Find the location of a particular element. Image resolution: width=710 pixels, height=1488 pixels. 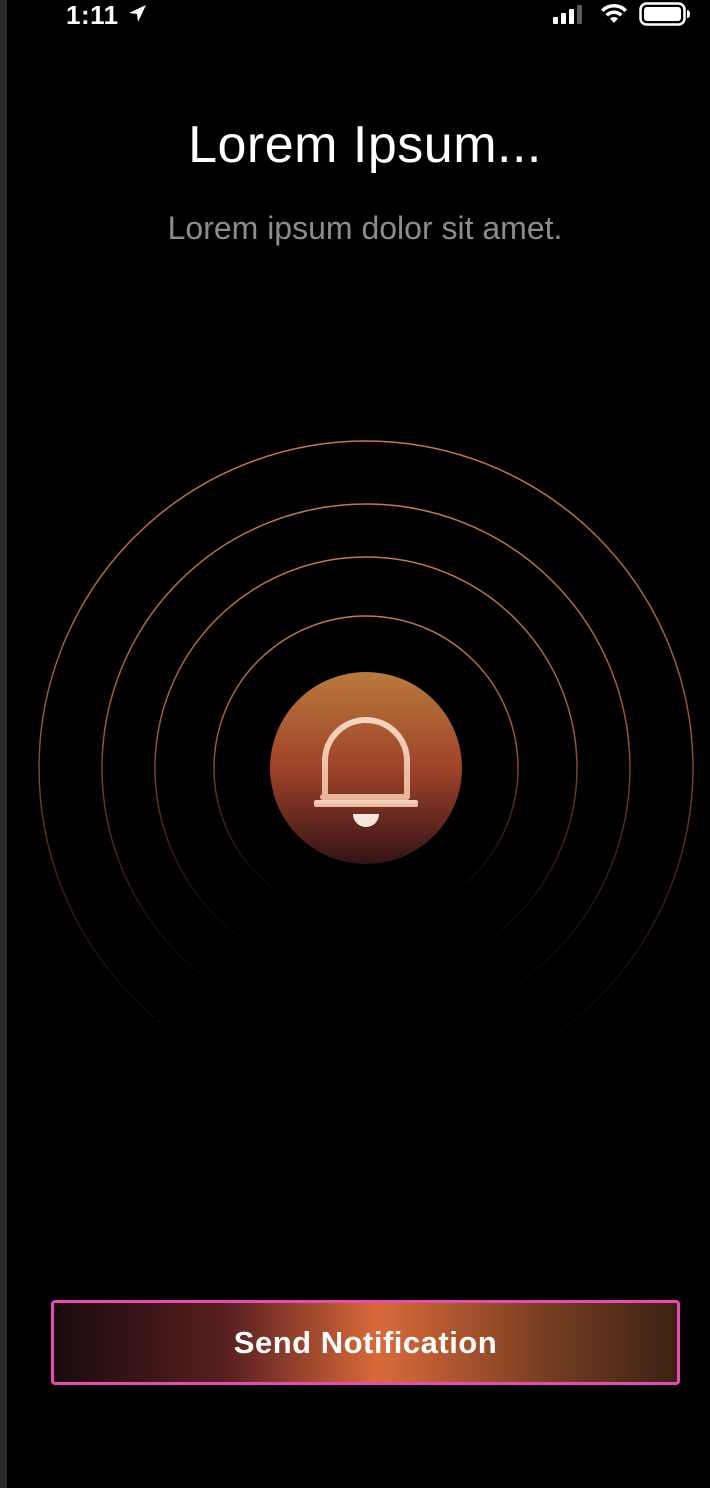

wifi-icon is located at coordinates (614, 13).